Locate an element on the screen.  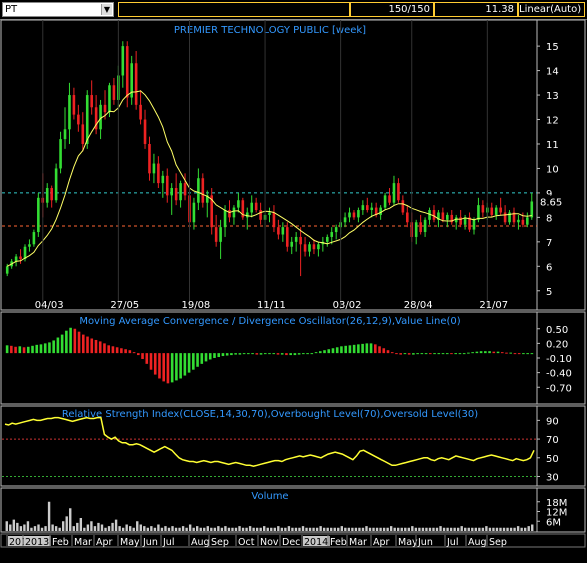
volume-chart-title: Volume is located at coordinates (269, 496).